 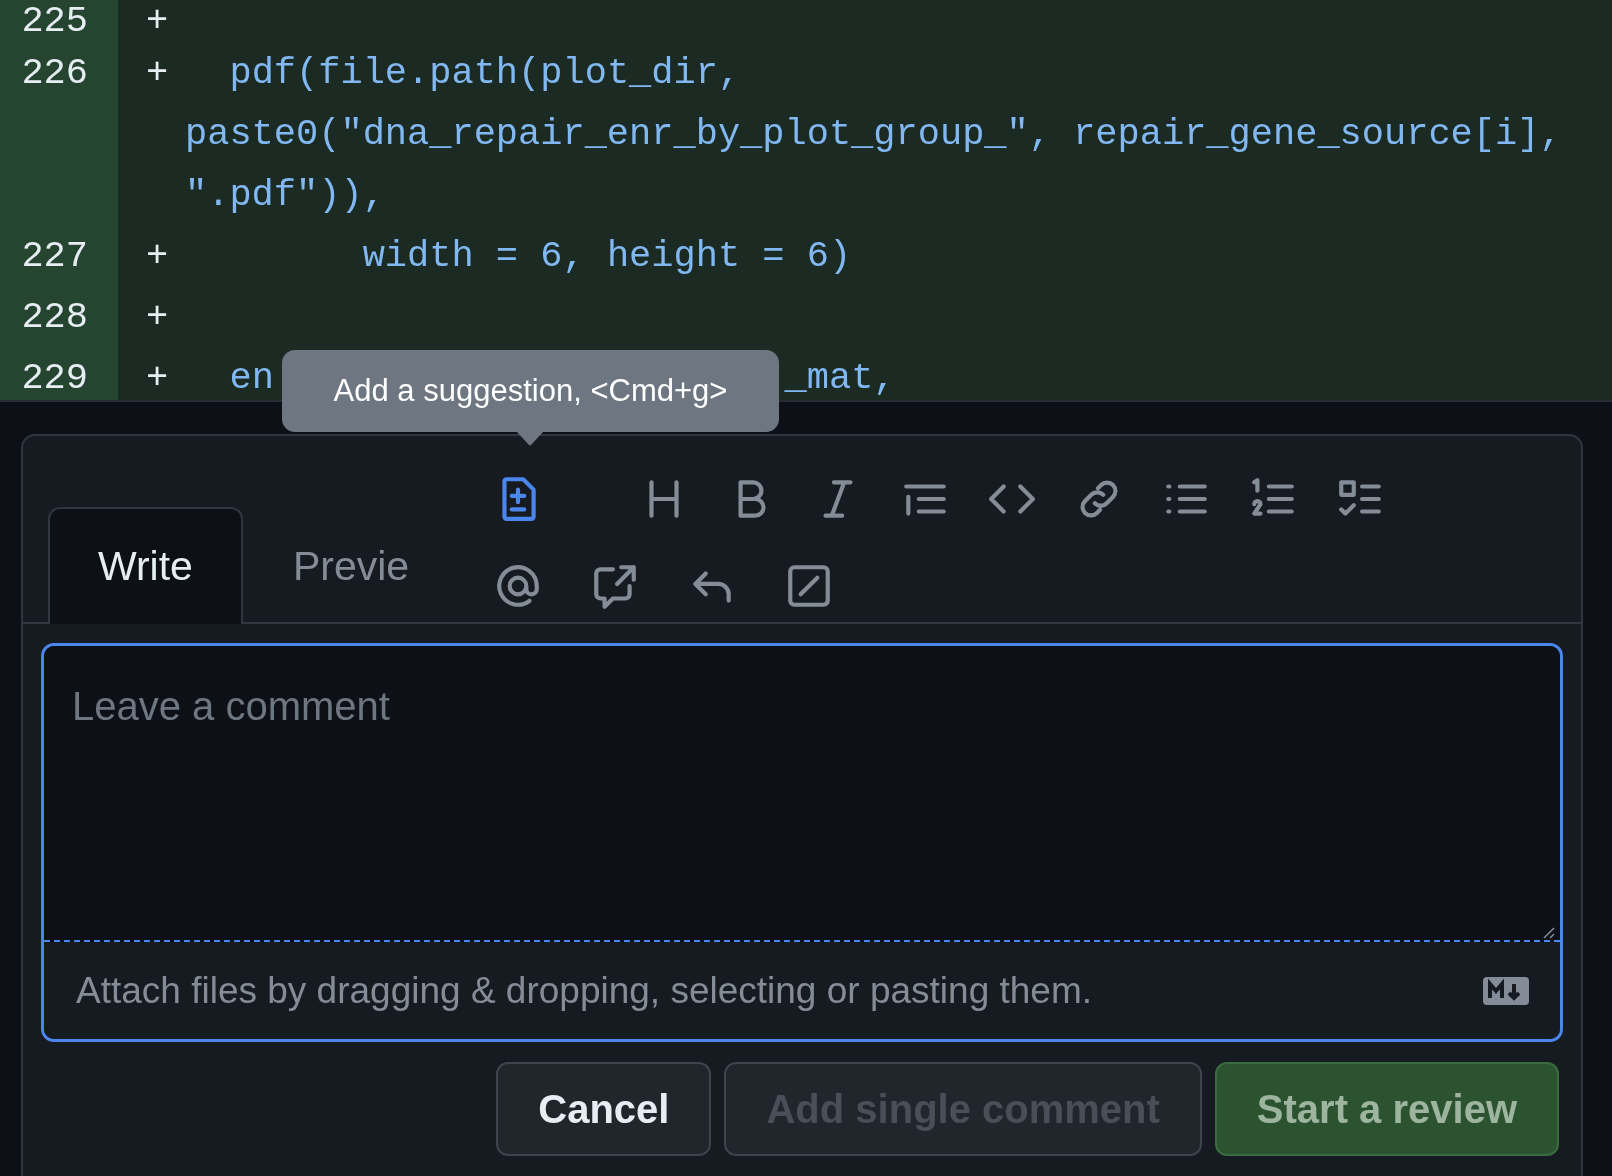 I want to click on tooltip-arrow, so click(x=530, y=439).